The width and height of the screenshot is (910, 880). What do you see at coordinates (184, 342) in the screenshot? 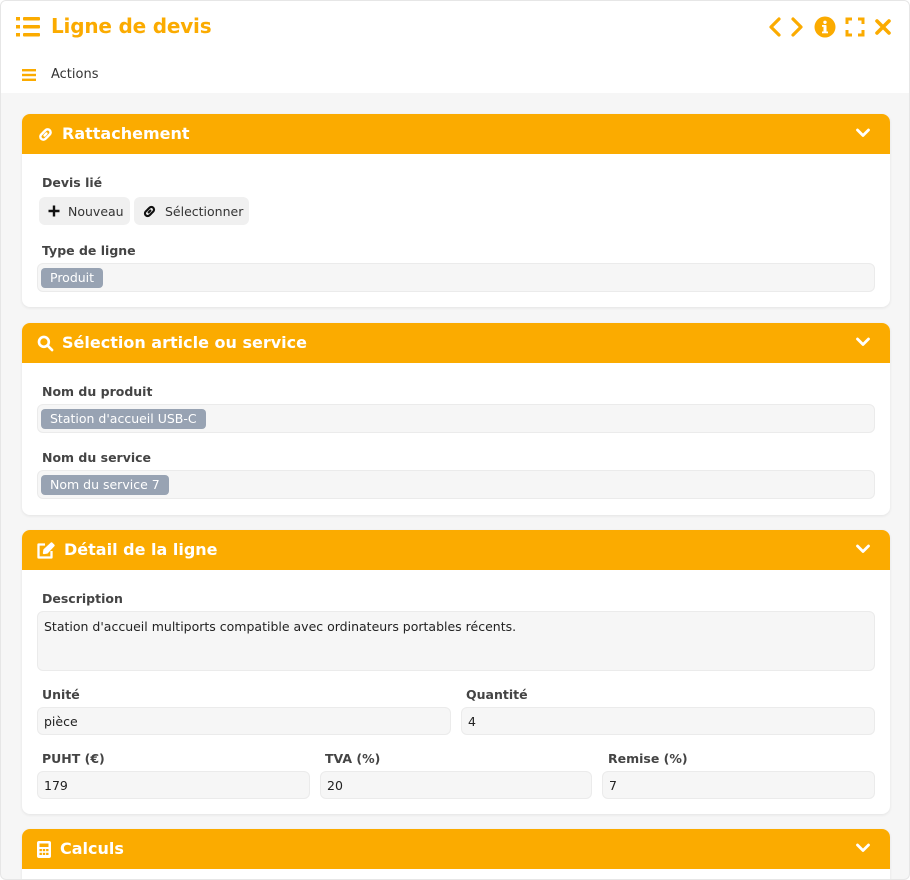
I see `panel-title-selection: Sélection article ou service` at bounding box center [184, 342].